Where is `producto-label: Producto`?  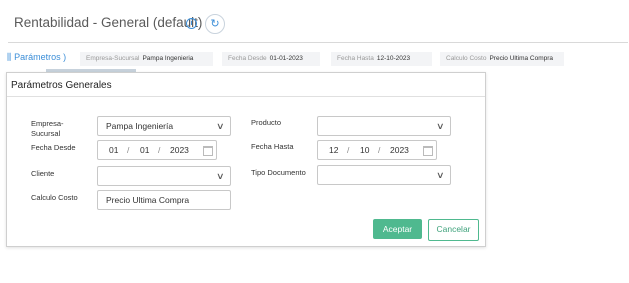 producto-label: Producto is located at coordinates (266, 122).